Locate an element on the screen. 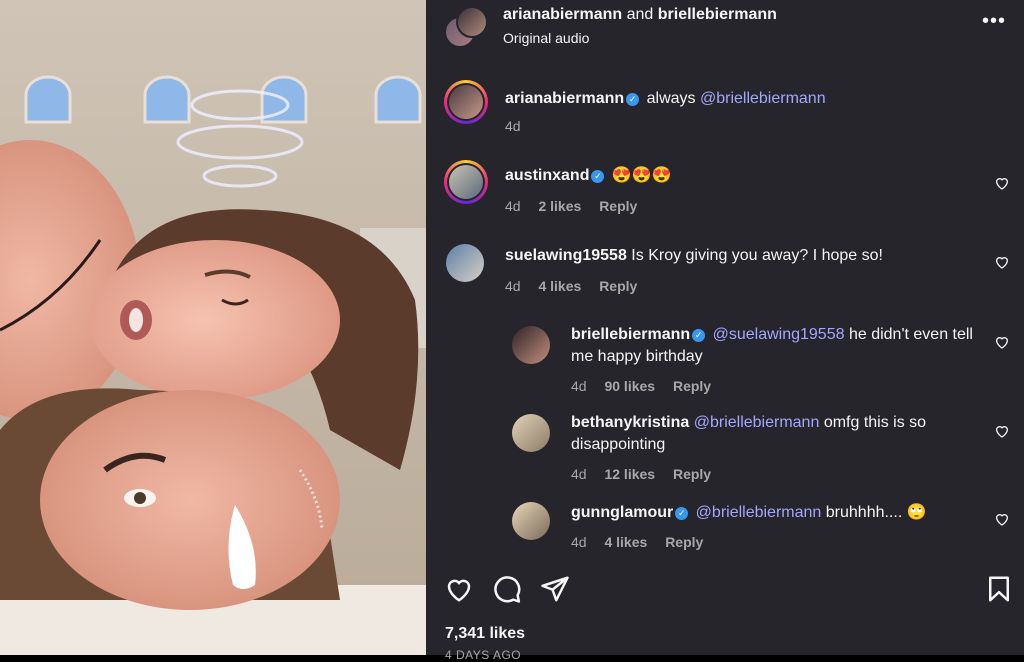 The width and height of the screenshot is (1024, 662). caption-text: arianabiermann ✓ always @briellebiermann is located at coordinates (745, 99).